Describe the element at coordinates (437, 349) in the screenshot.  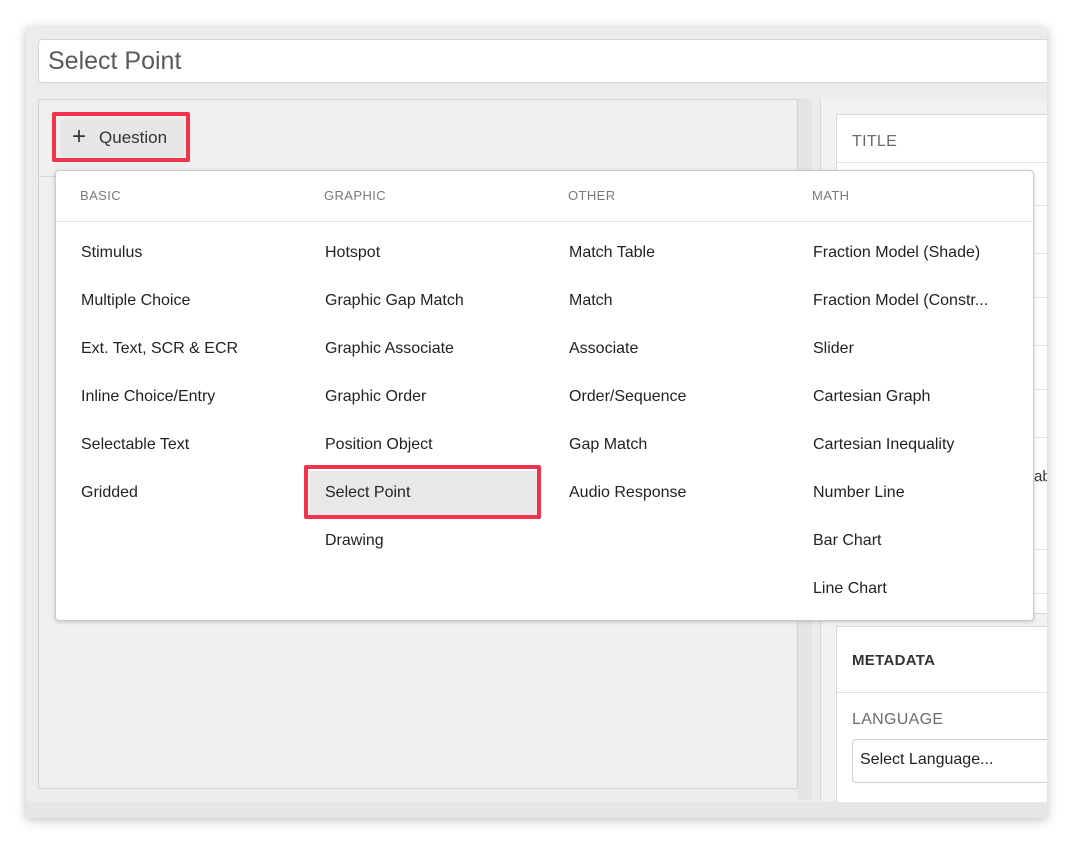
I see `menu-item-graphic-associate: Graphic Associate` at that location.